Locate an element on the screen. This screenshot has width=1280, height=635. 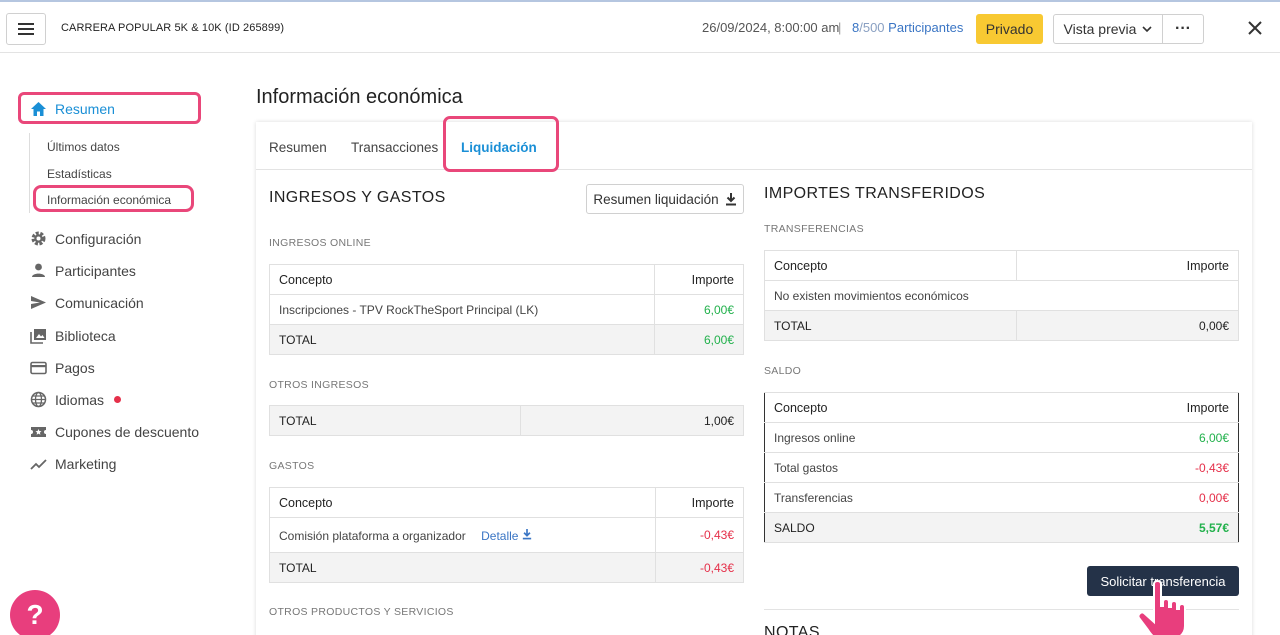
table-total-row: TOTAL -0,43€ is located at coordinates (506, 567).